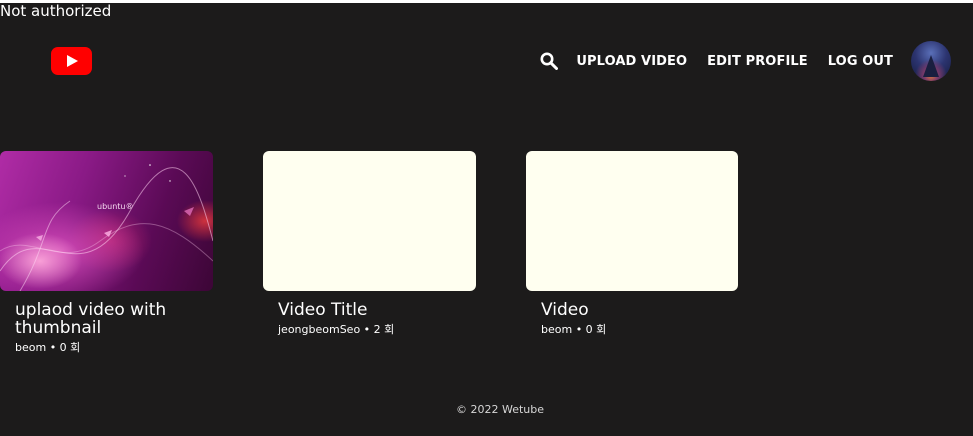  What do you see at coordinates (931, 61) in the screenshot?
I see `avatar` at bounding box center [931, 61].